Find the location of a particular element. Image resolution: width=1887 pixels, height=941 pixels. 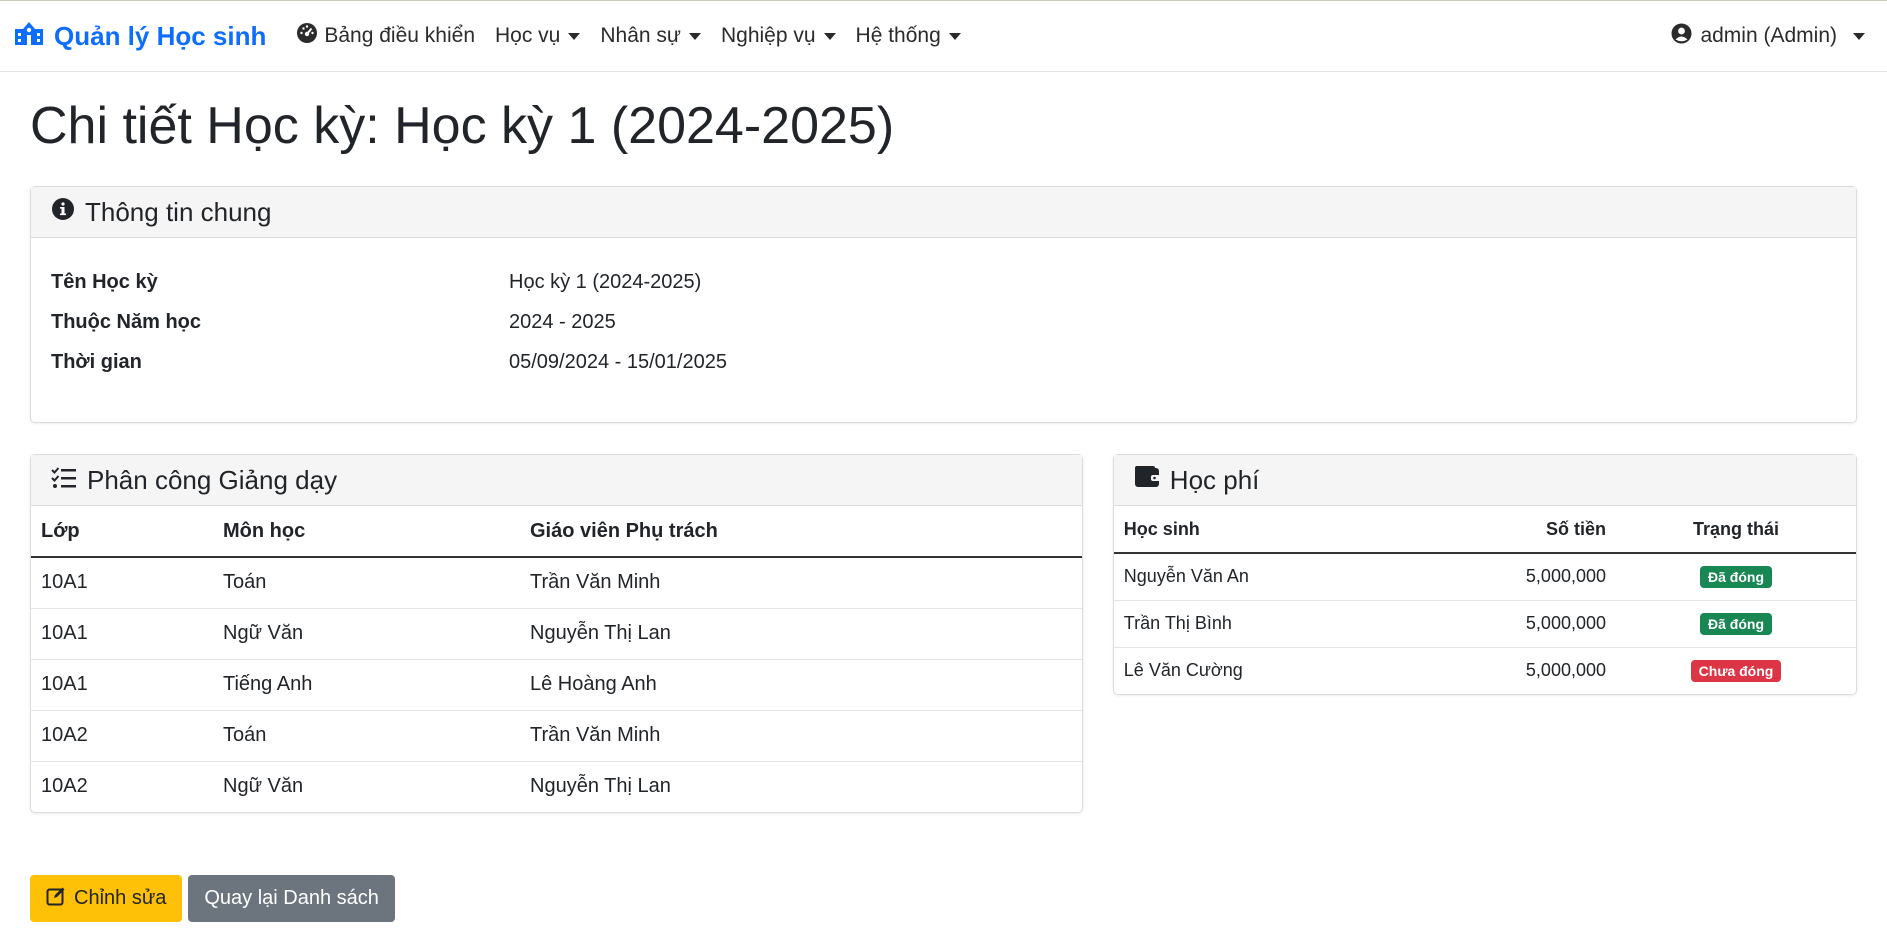

page-title: Chi tiết Học kỳ: Học kỳ 1 (2024-2025) is located at coordinates (462, 126).